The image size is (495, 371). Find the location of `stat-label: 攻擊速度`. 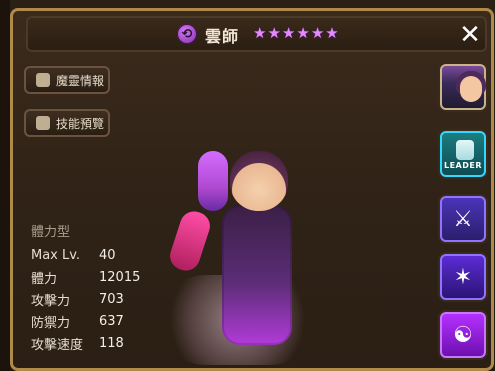

stat-label: 攻擊速度 is located at coordinates (57, 345).